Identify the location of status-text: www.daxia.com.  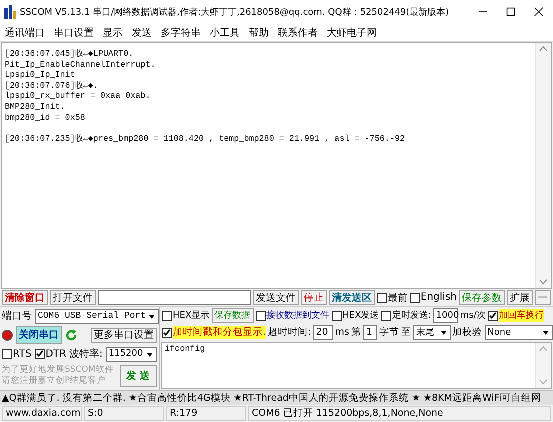
(42, 413).